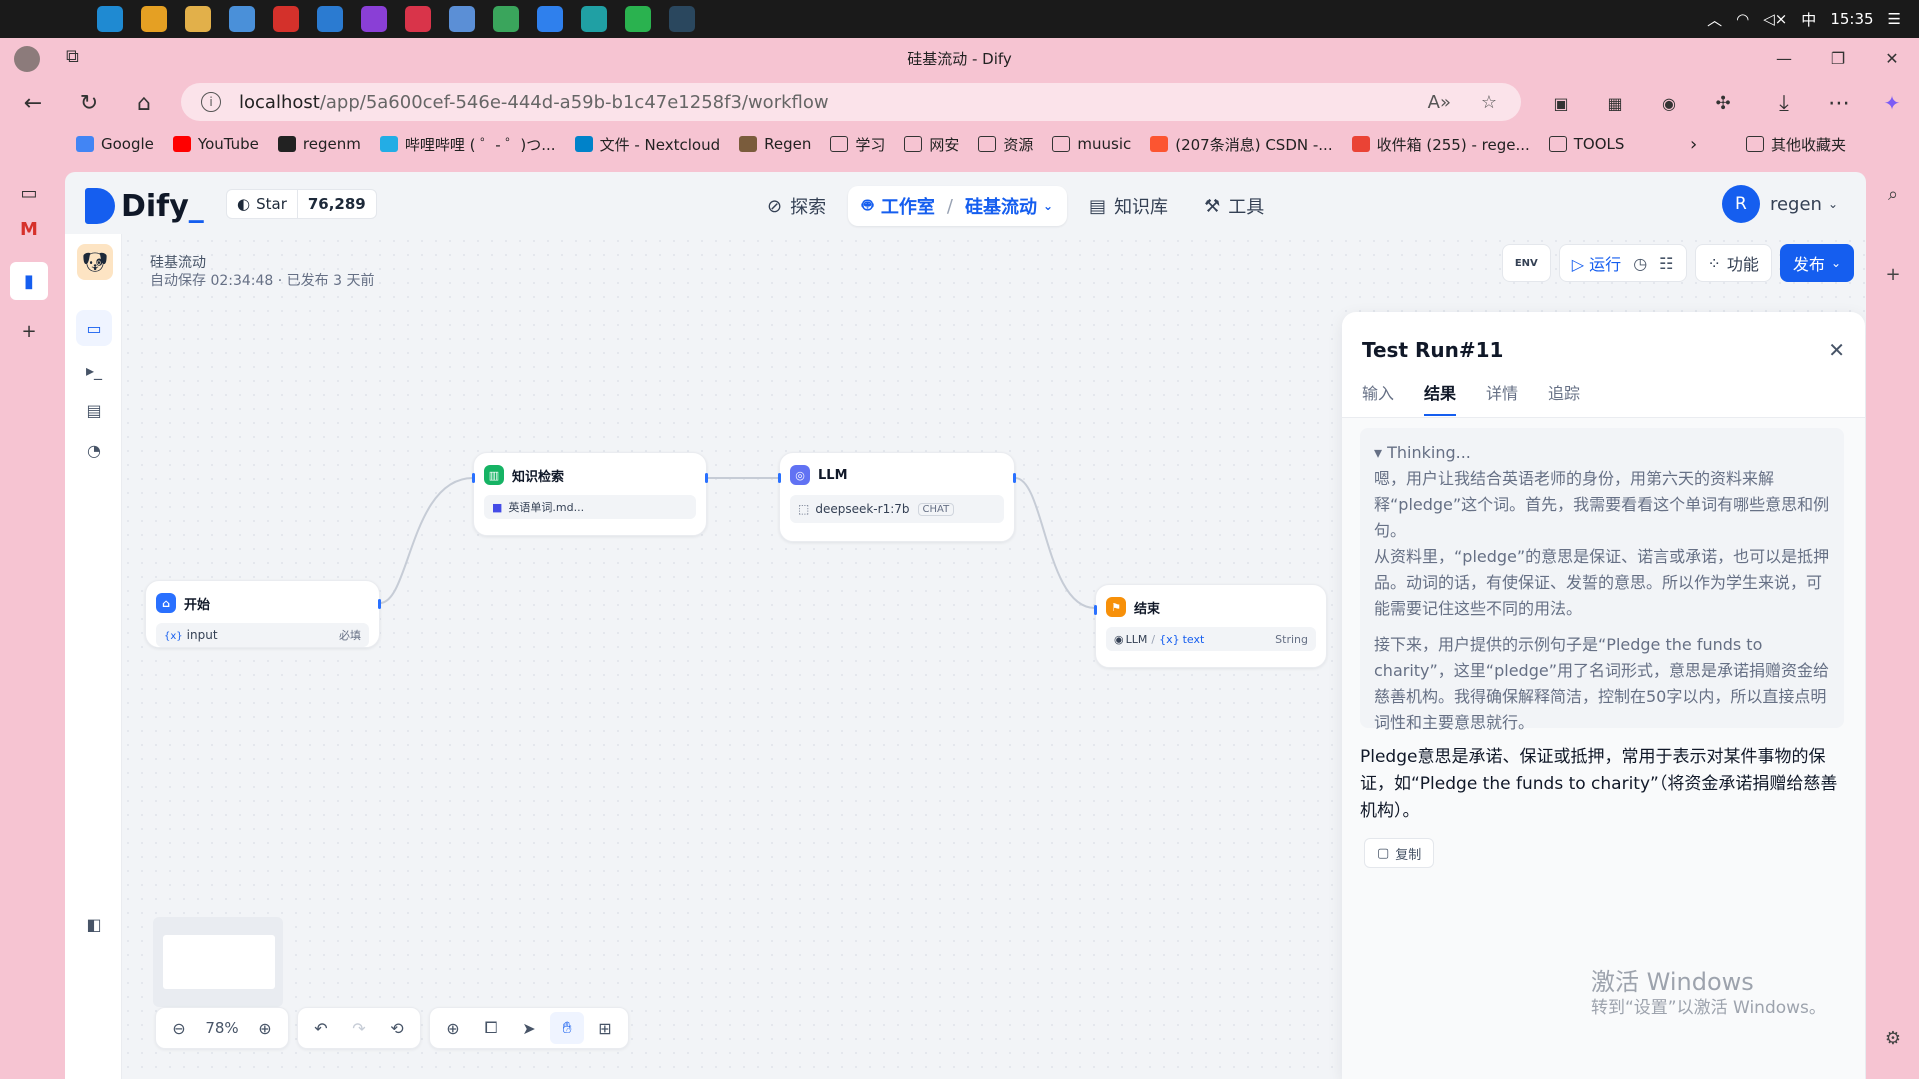 The width and height of the screenshot is (1919, 1079). What do you see at coordinates (779, 478) in the screenshot?
I see `llm-input-handle` at bounding box center [779, 478].